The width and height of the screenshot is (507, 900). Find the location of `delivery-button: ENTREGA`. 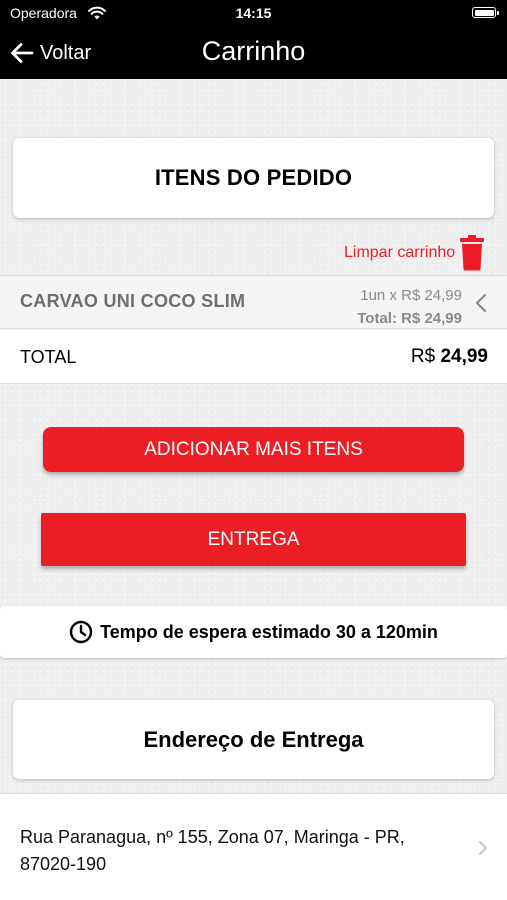

delivery-button: ENTREGA is located at coordinates (253, 539).